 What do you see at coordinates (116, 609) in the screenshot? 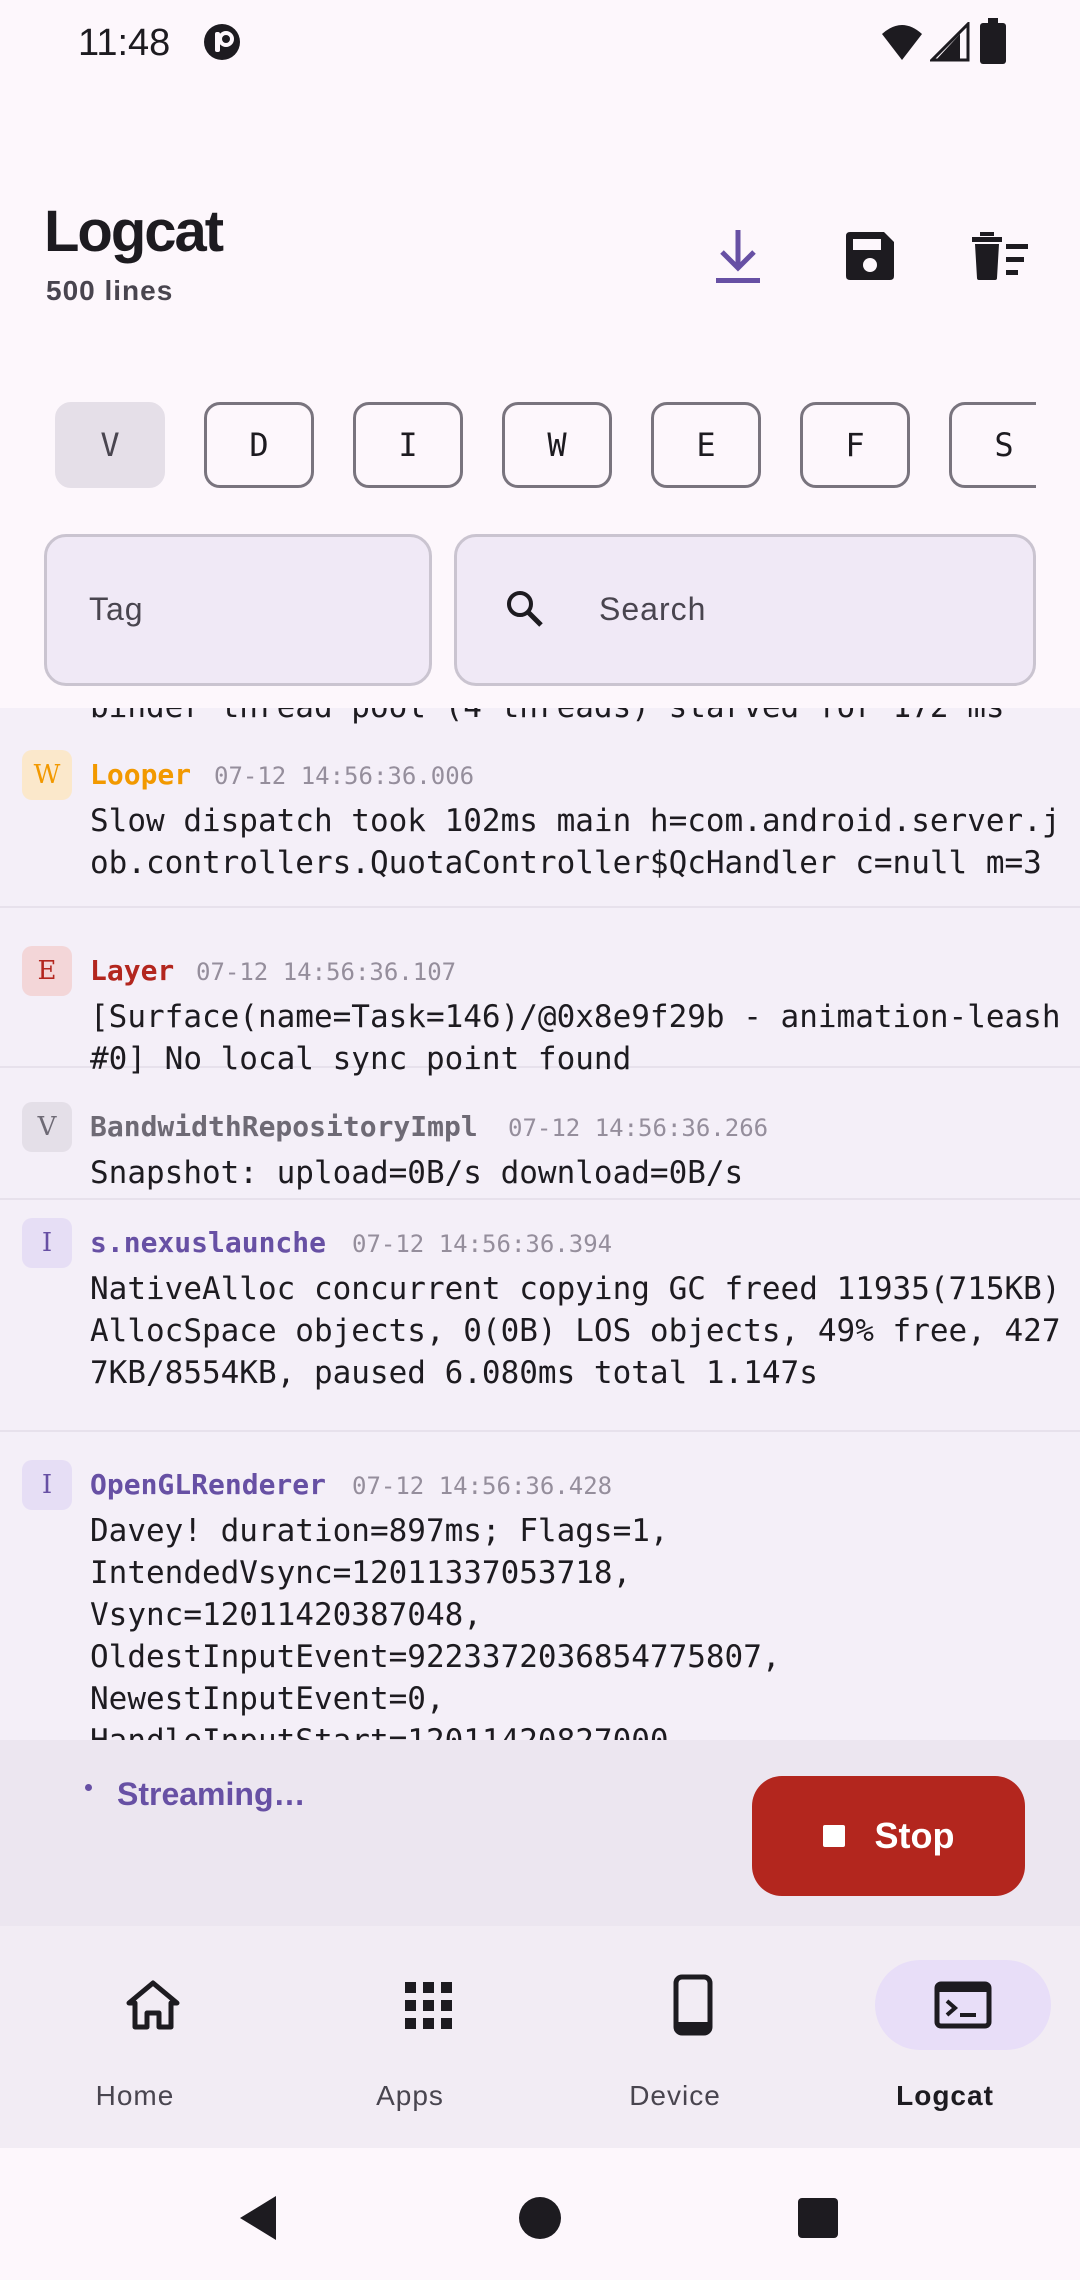
I see `tag-placeholder: Tag` at bounding box center [116, 609].